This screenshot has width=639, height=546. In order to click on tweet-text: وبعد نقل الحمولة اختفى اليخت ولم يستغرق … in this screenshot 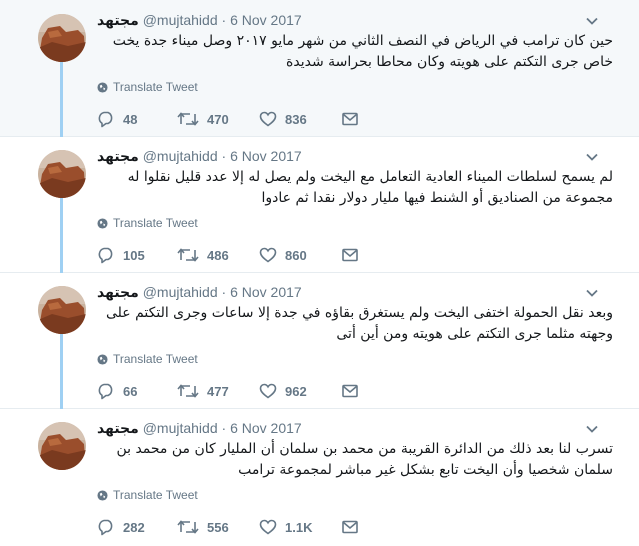, I will do `click(359, 323)`.